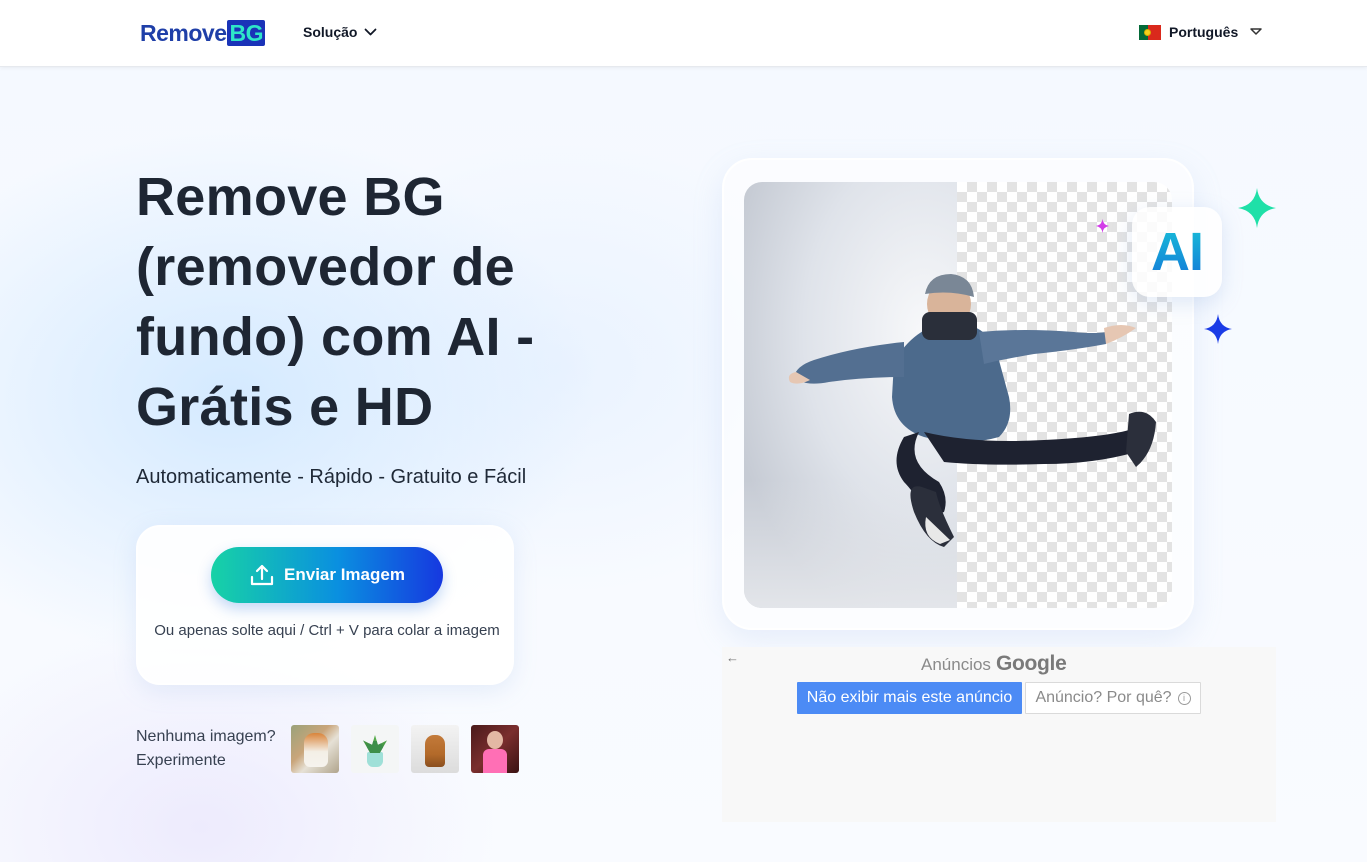  Describe the element at coordinates (732, 657) in the screenshot. I see `ad-back-arrow-icon: ←` at that location.